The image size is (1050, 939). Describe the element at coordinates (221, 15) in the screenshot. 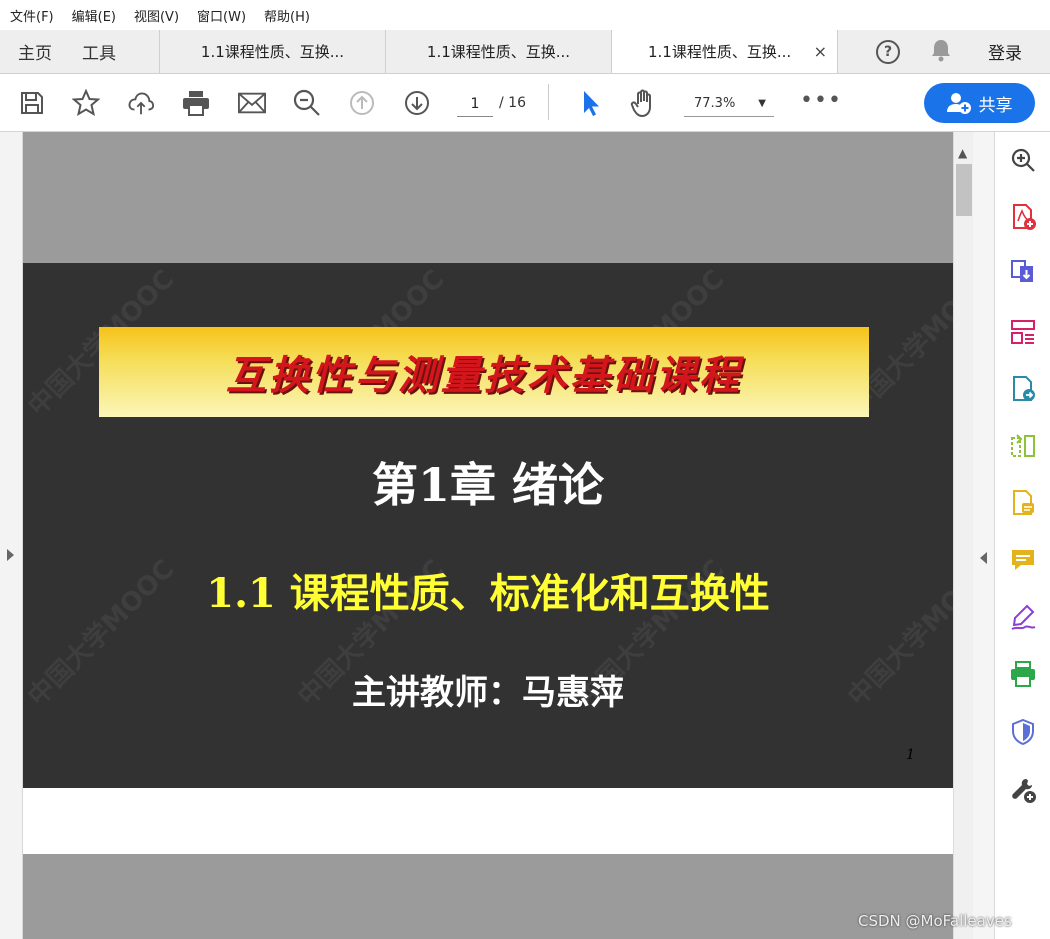

I see `menu-window: 窗口(W)` at that location.